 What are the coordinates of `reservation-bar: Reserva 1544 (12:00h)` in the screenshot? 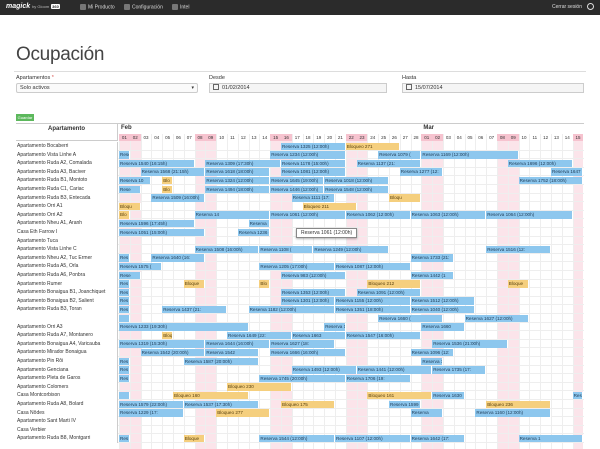 It's located at (297, 438).